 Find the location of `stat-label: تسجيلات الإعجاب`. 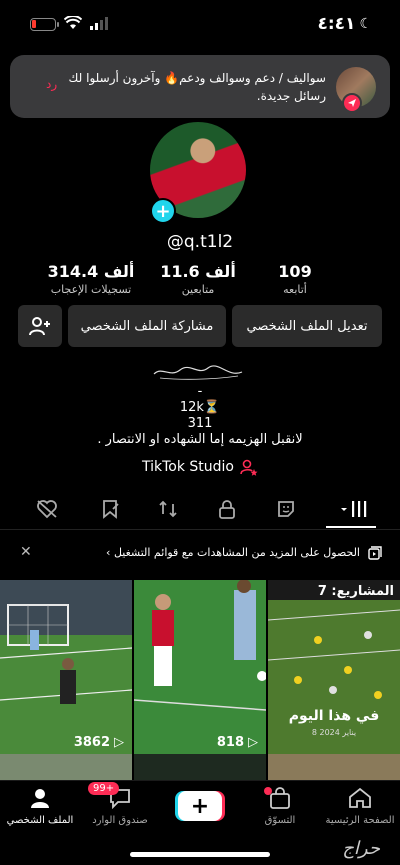

stat-label: تسجيلات الإعجاب is located at coordinates (91, 289).